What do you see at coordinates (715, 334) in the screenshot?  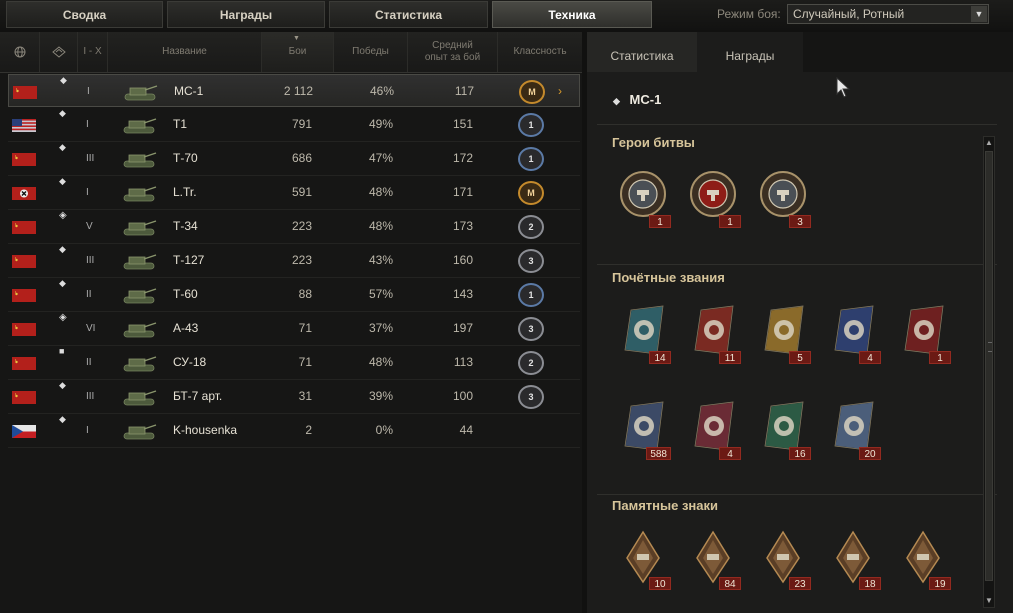 I see `title-2-icon: 11` at bounding box center [715, 334].